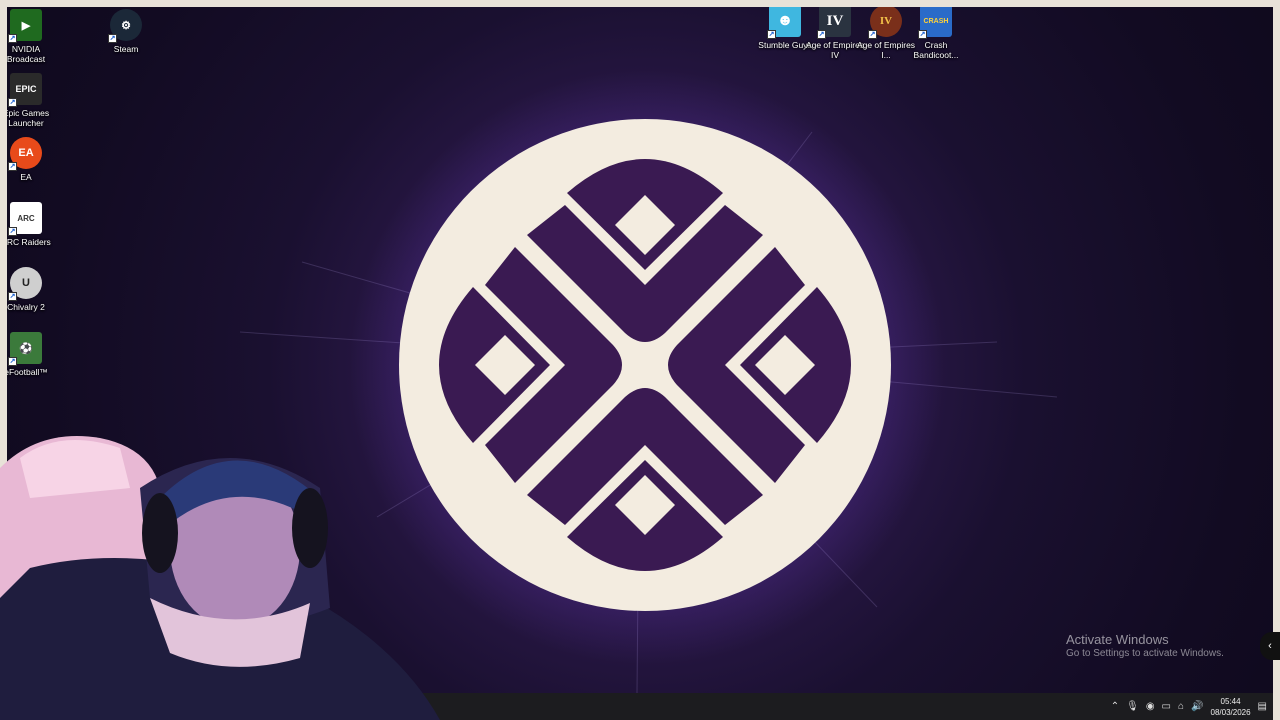 Image resolution: width=1280 pixels, height=720 pixels. Describe the element at coordinates (1197, 706) in the screenshot. I see `volume-icon: 🔊` at that location.